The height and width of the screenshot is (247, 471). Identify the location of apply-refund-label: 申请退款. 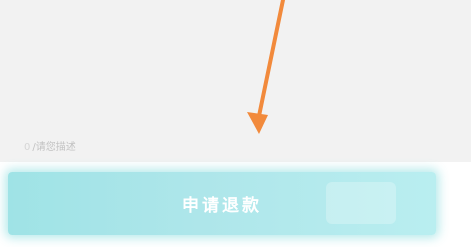
(222, 206).